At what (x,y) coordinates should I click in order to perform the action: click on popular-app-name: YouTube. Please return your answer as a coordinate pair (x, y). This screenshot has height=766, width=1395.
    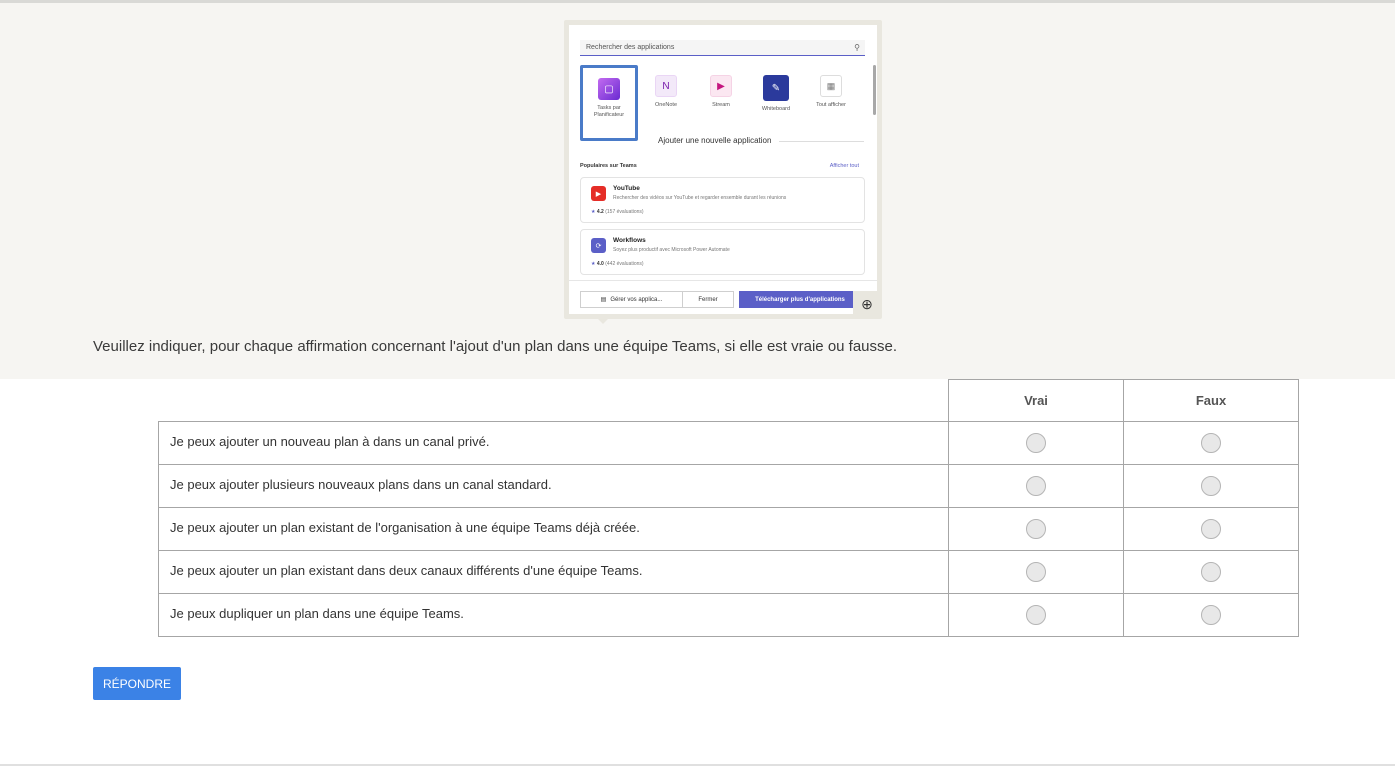
    Looking at the image, I should click on (626, 188).